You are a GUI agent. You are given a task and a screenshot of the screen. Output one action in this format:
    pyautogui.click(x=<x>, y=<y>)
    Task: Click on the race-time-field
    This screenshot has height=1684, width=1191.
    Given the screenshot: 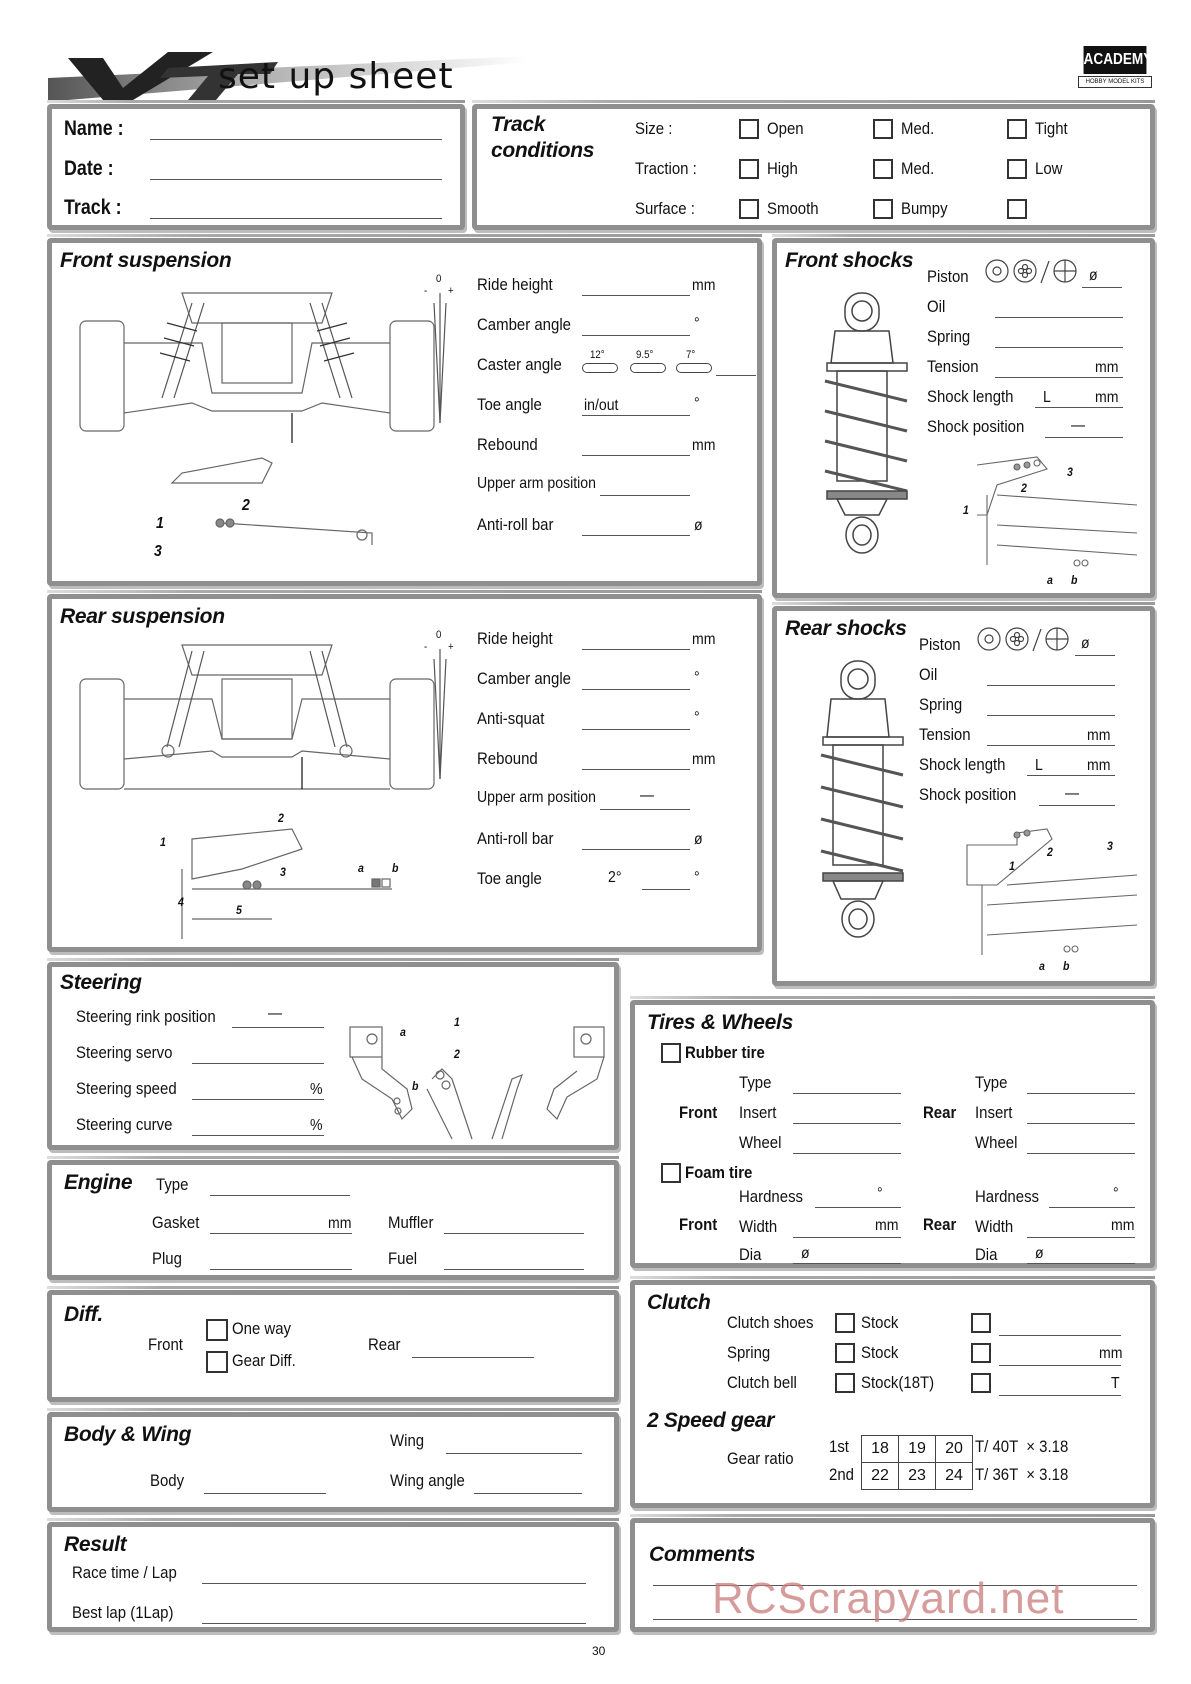 What is the action you would take?
    pyautogui.click(x=394, y=1583)
    